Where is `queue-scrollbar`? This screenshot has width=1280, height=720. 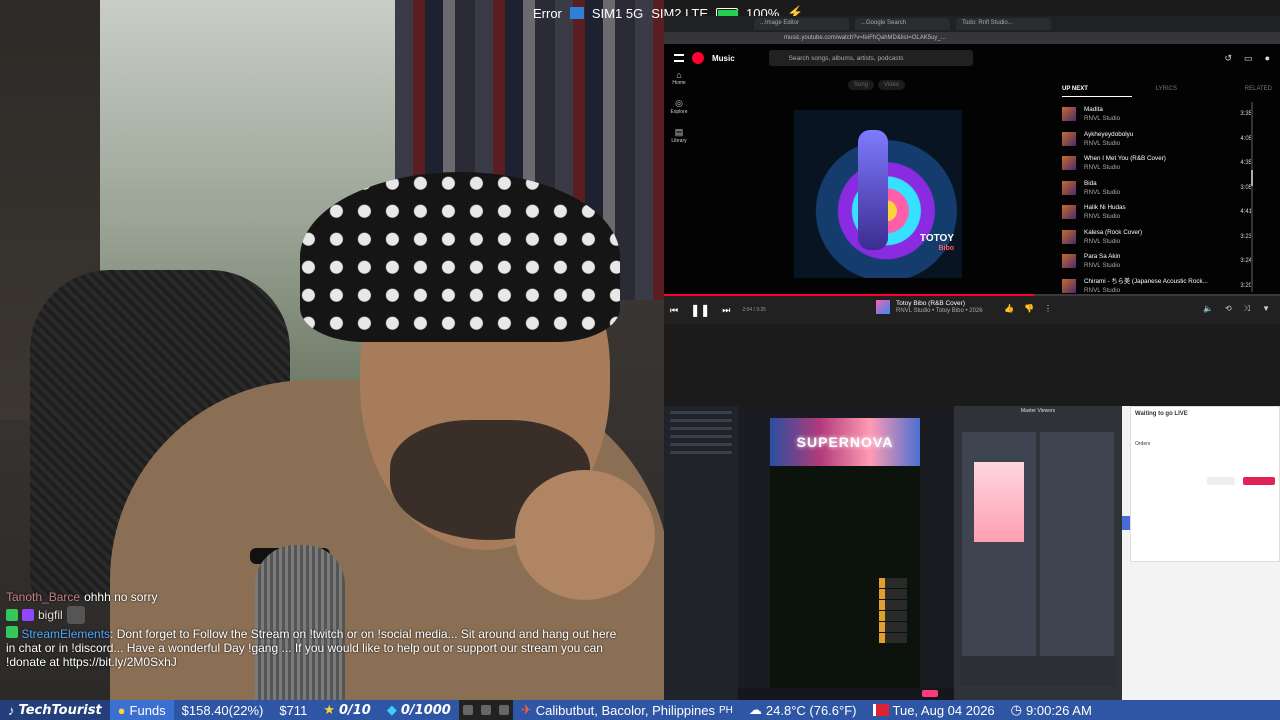
queue-scrollbar is located at coordinates (1252, 197).